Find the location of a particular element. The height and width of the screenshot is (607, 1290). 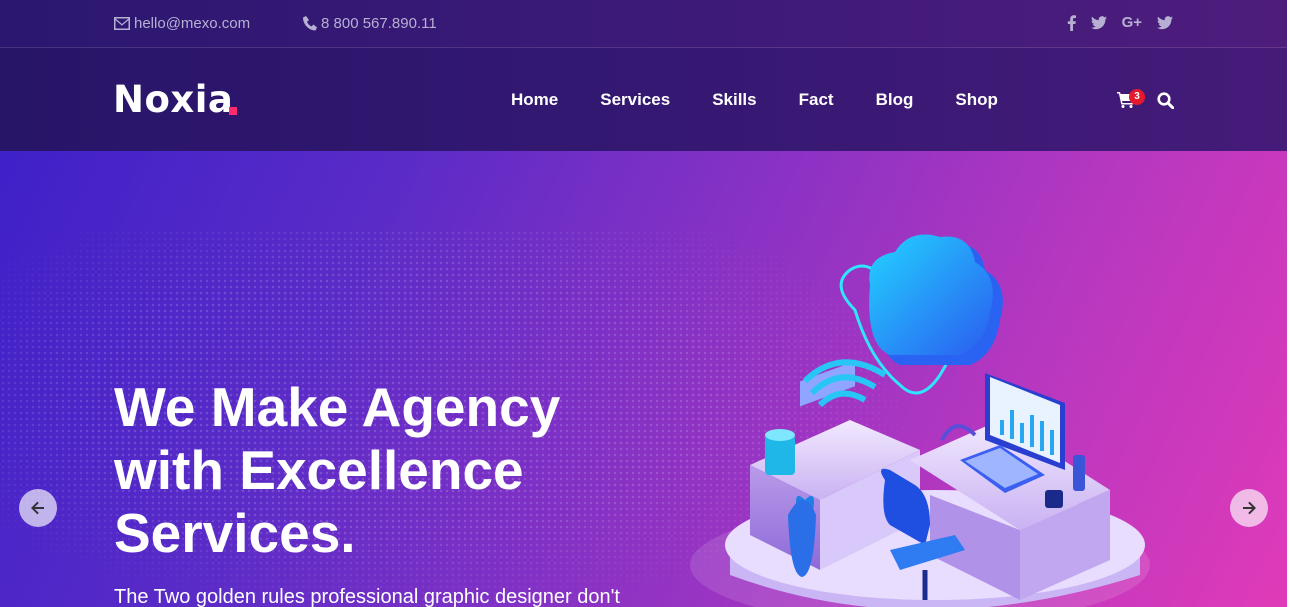

nav-item-skills: Skills is located at coordinates (734, 100).